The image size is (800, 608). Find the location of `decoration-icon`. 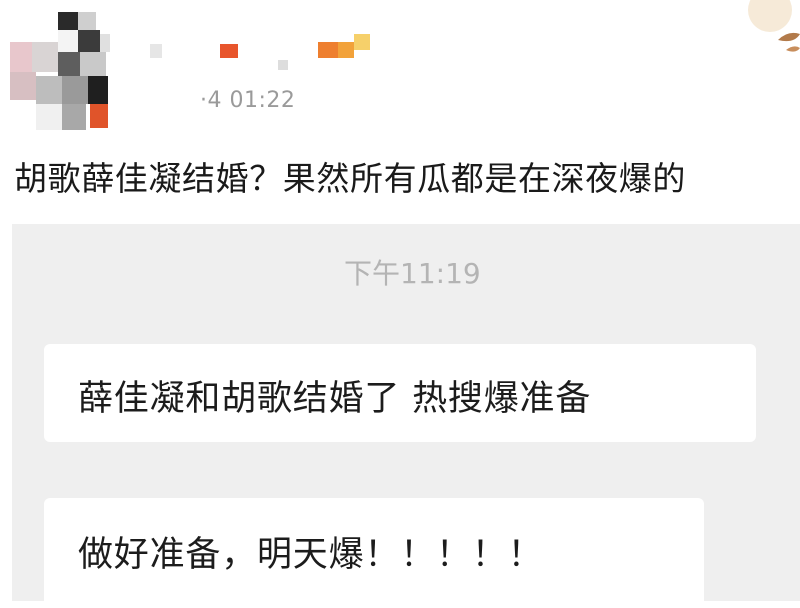

decoration-icon is located at coordinates (774, 26).